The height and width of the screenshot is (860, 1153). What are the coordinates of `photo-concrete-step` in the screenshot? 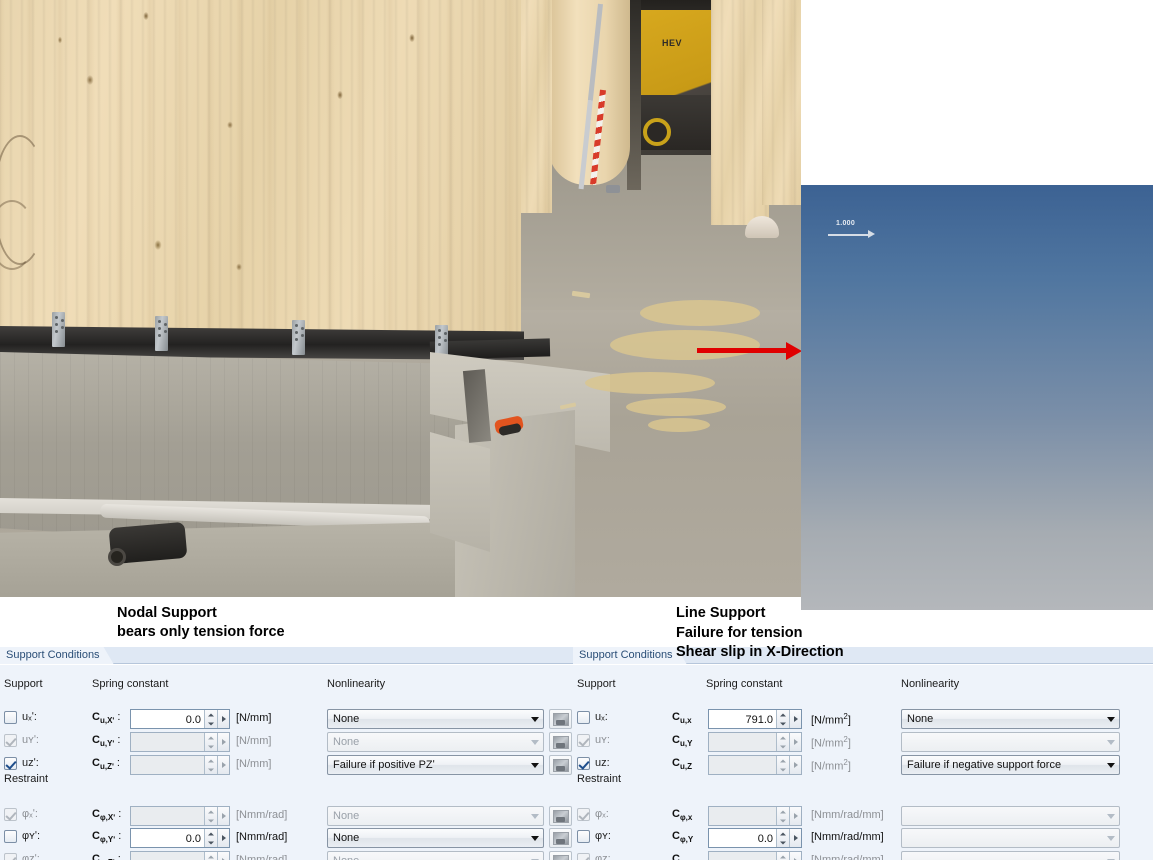 It's located at (460, 492).